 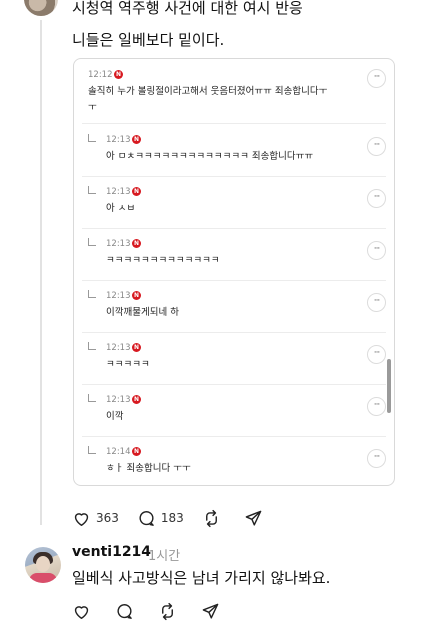 I want to click on reply-avatar, so click(x=43, y=565).